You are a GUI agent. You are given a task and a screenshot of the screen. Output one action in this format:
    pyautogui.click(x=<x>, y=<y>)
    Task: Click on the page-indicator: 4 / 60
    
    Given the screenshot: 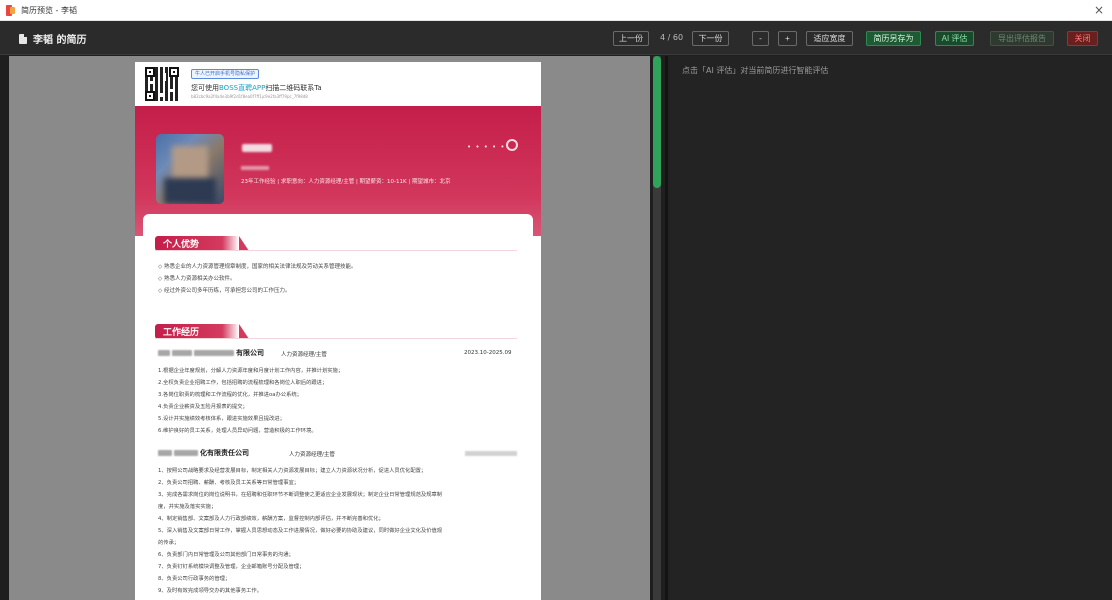 What is the action you would take?
    pyautogui.click(x=672, y=37)
    